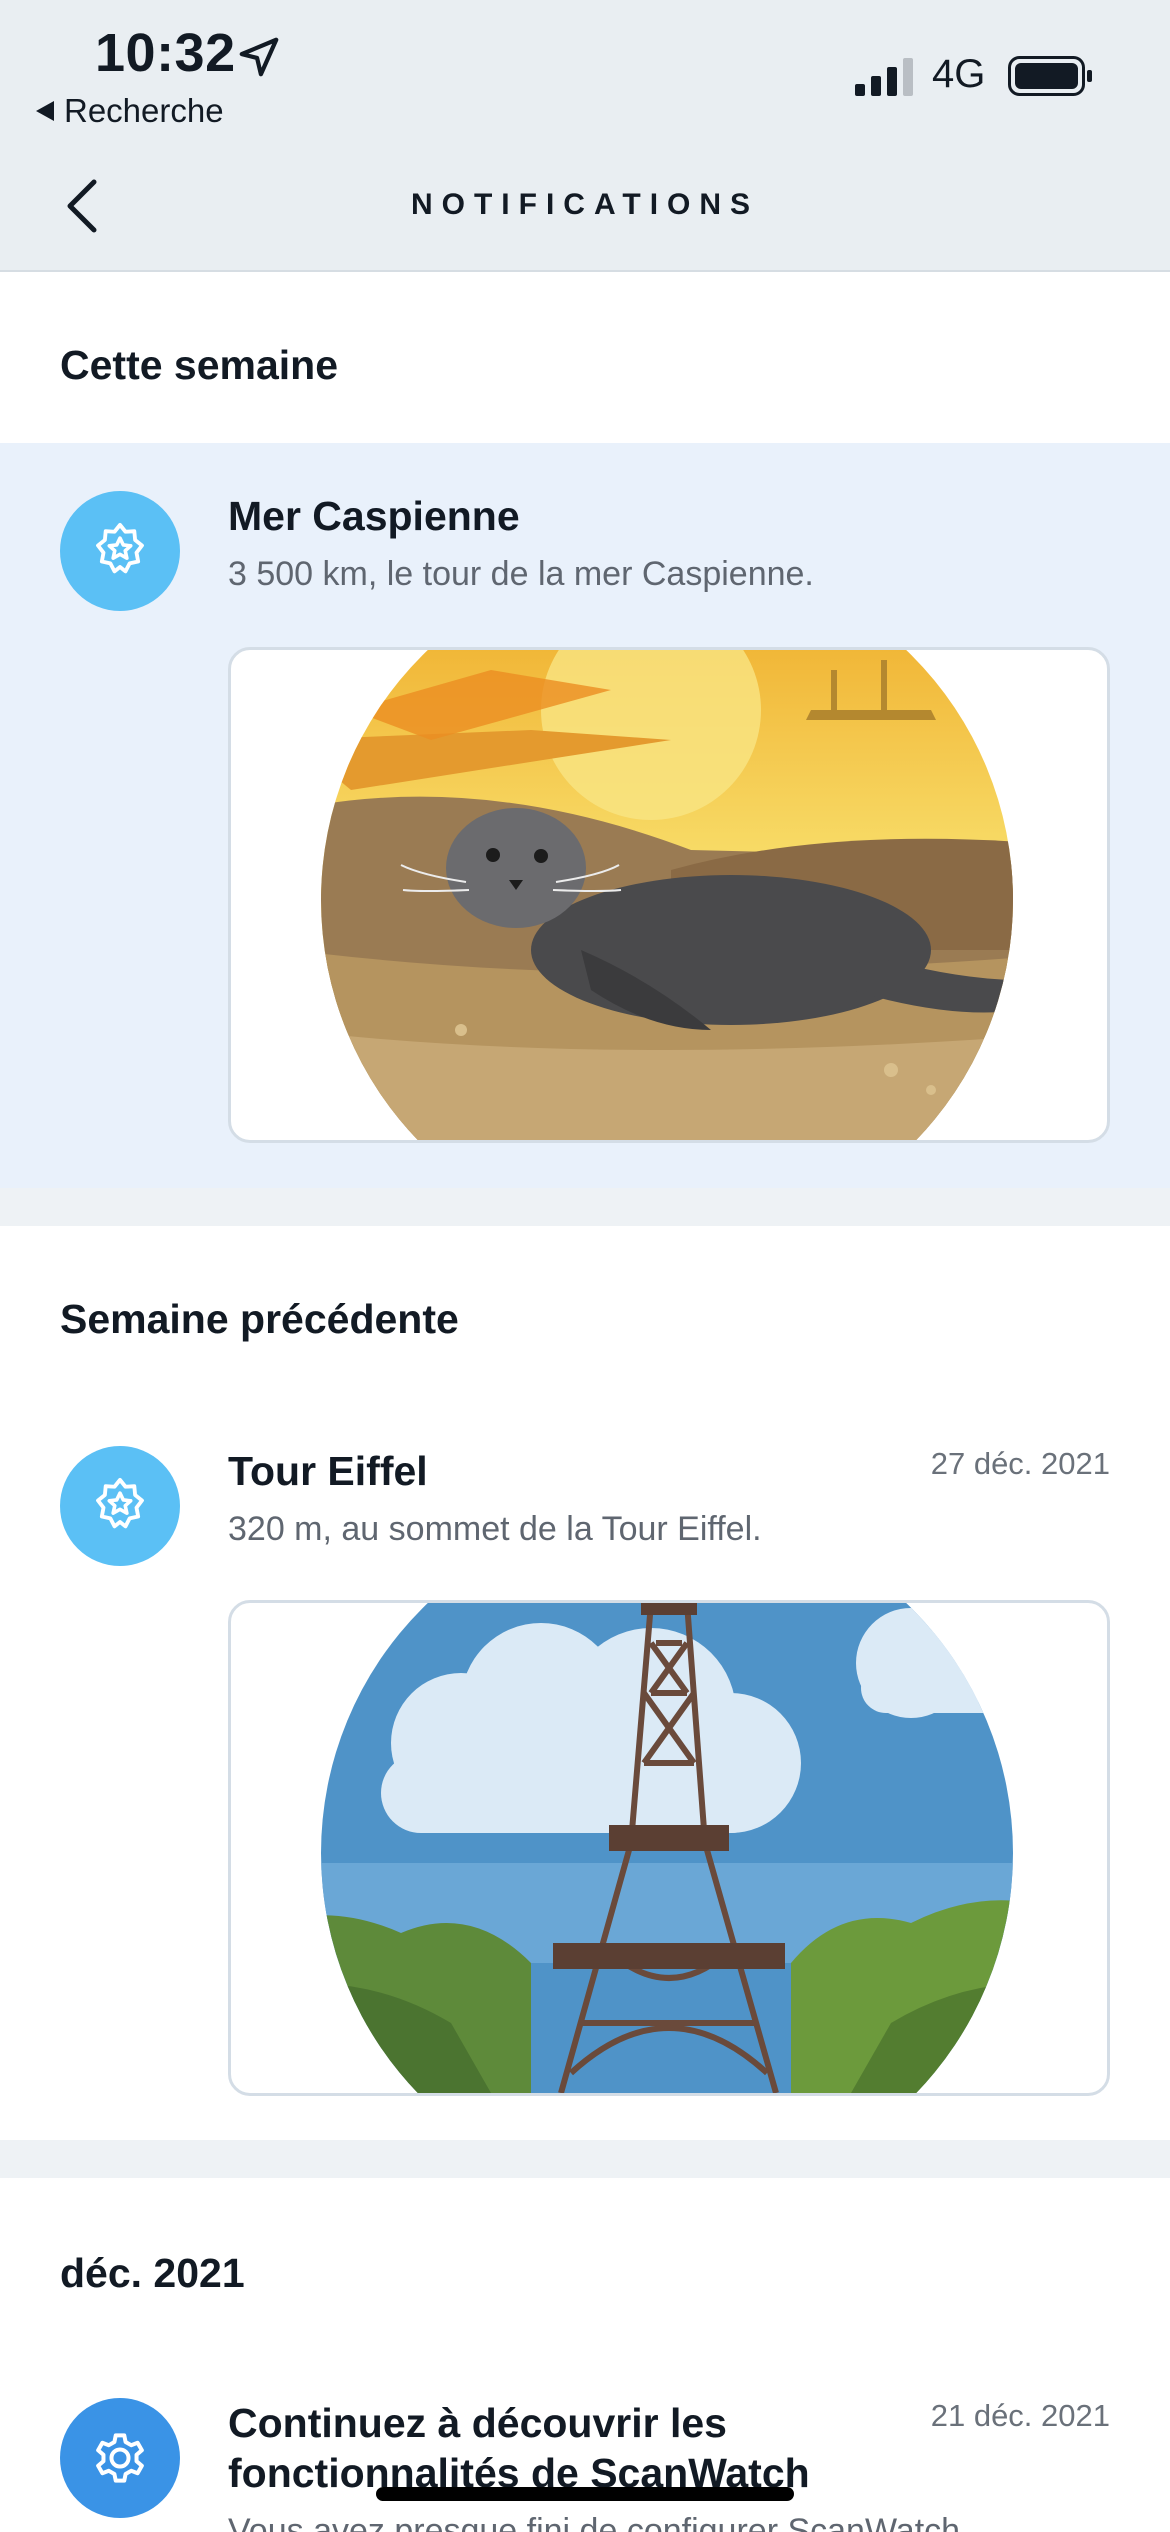 This screenshot has height=2532, width=1170. I want to click on section-heading-december: déc. 2021, so click(152, 2273).